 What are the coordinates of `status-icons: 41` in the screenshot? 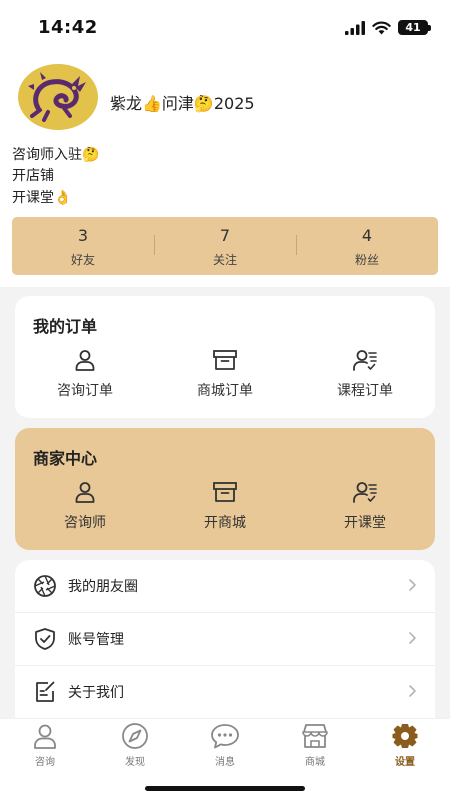 It's located at (388, 27).